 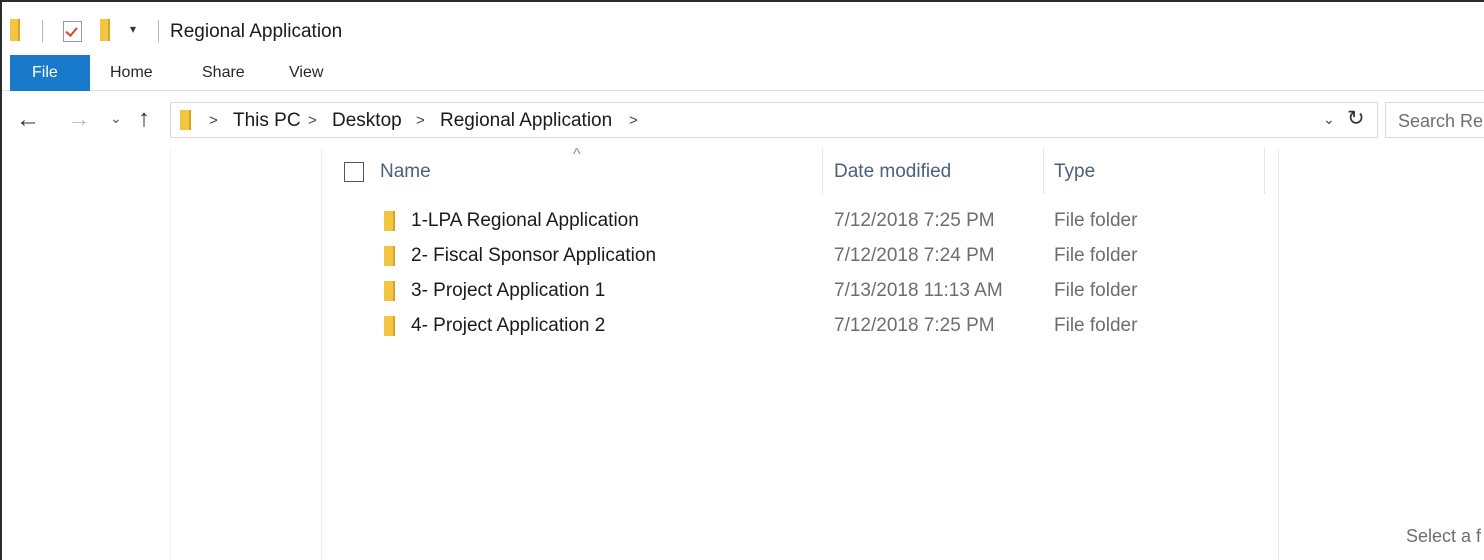 What do you see at coordinates (1441, 121) in the screenshot?
I see `search-placeholder: Search Re` at bounding box center [1441, 121].